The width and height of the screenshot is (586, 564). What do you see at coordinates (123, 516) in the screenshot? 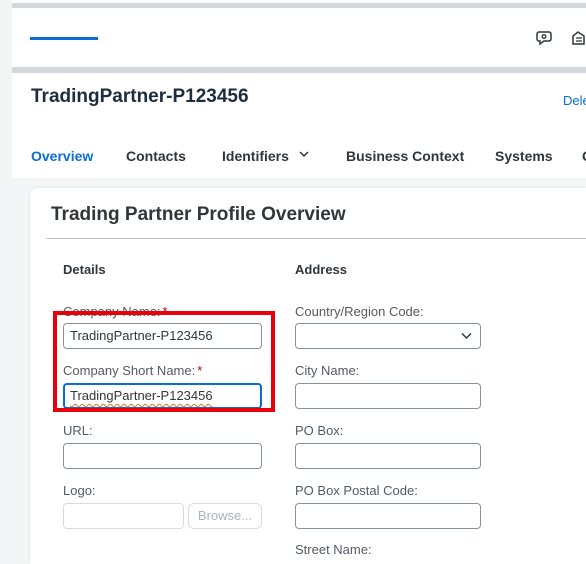
I see `logo-field` at bounding box center [123, 516].